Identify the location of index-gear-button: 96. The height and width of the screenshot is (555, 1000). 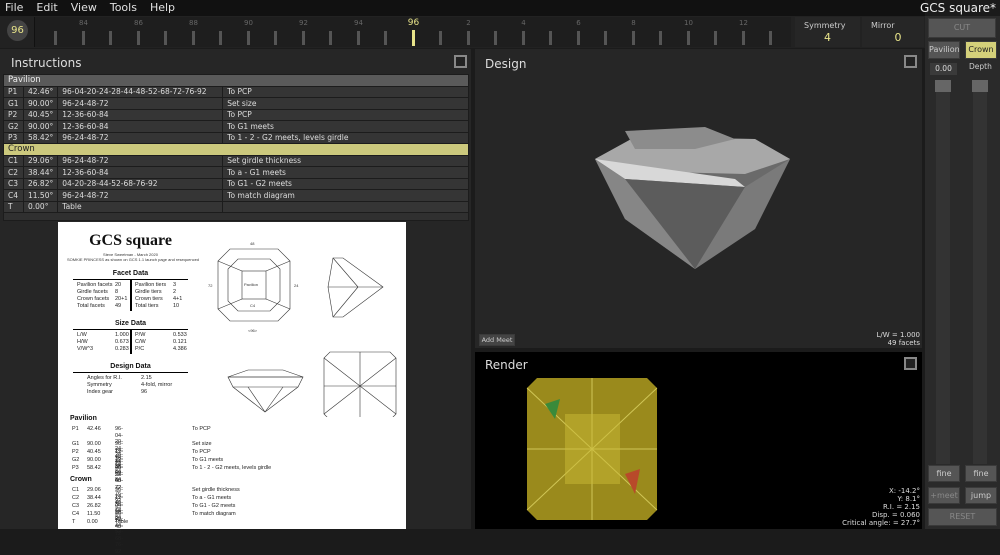
(17, 30).